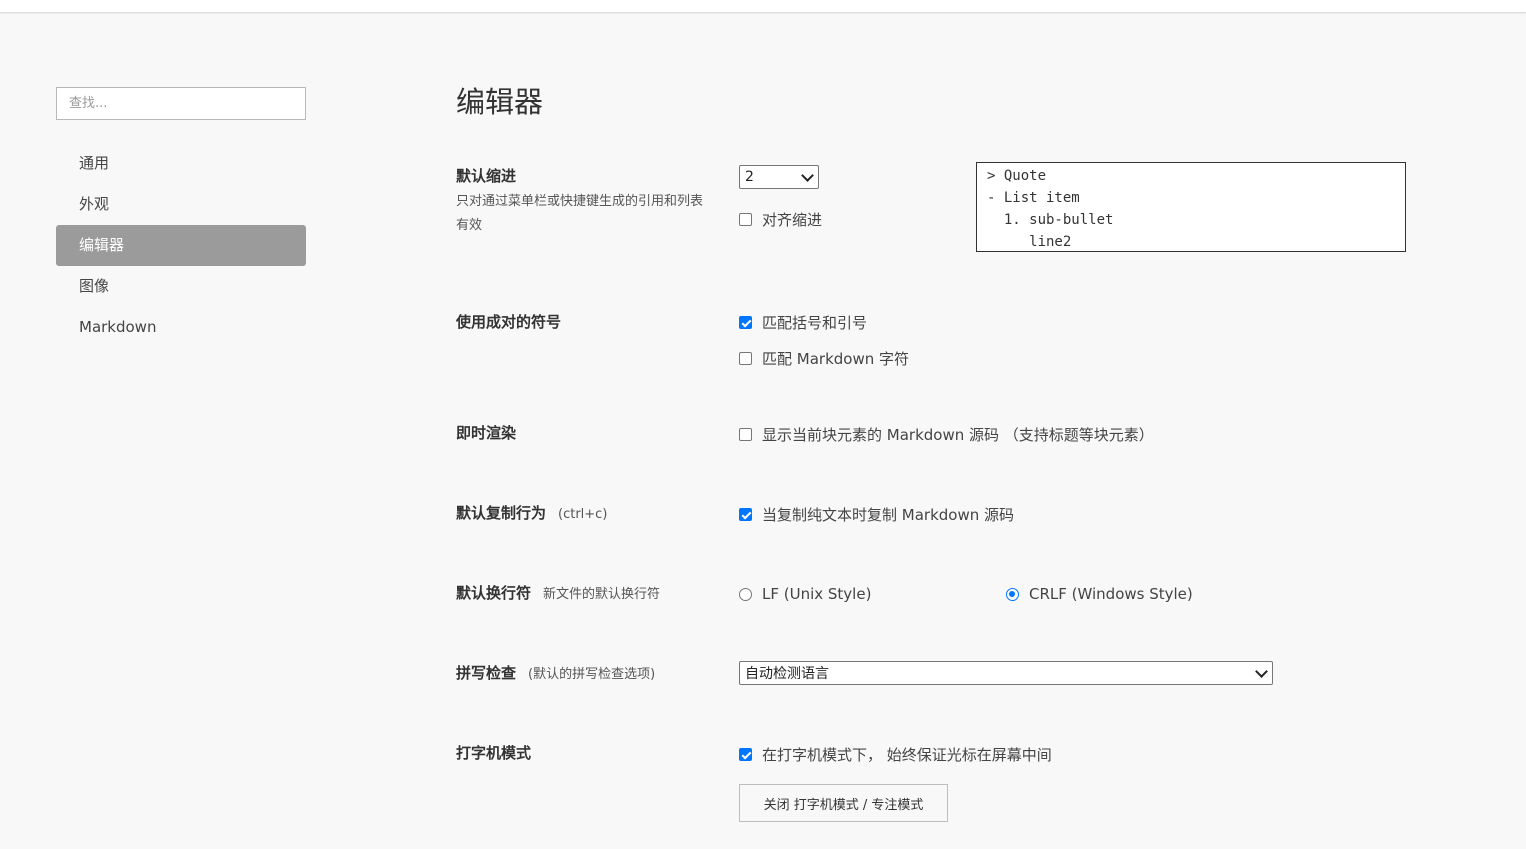 The width and height of the screenshot is (1526, 849). What do you see at coordinates (835, 359) in the screenshot?
I see `match-markdown-label: 匹配 Markdown 字符` at bounding box center [835, 359].